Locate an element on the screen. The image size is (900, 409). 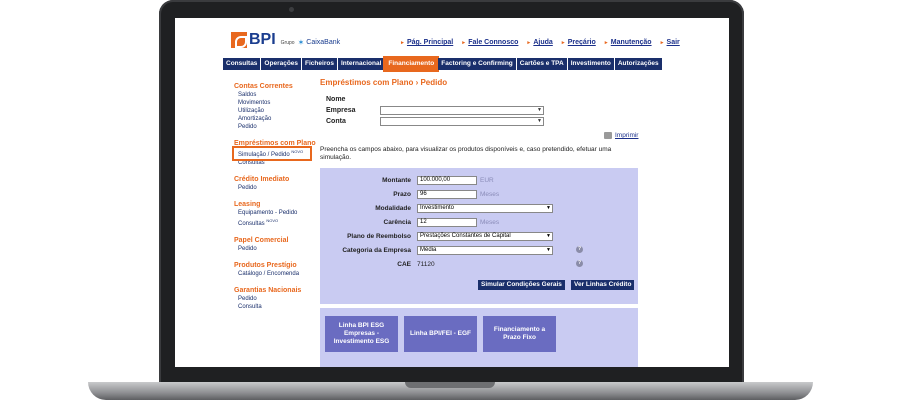
nome-label: Nome is located at coordinates (336, 99).